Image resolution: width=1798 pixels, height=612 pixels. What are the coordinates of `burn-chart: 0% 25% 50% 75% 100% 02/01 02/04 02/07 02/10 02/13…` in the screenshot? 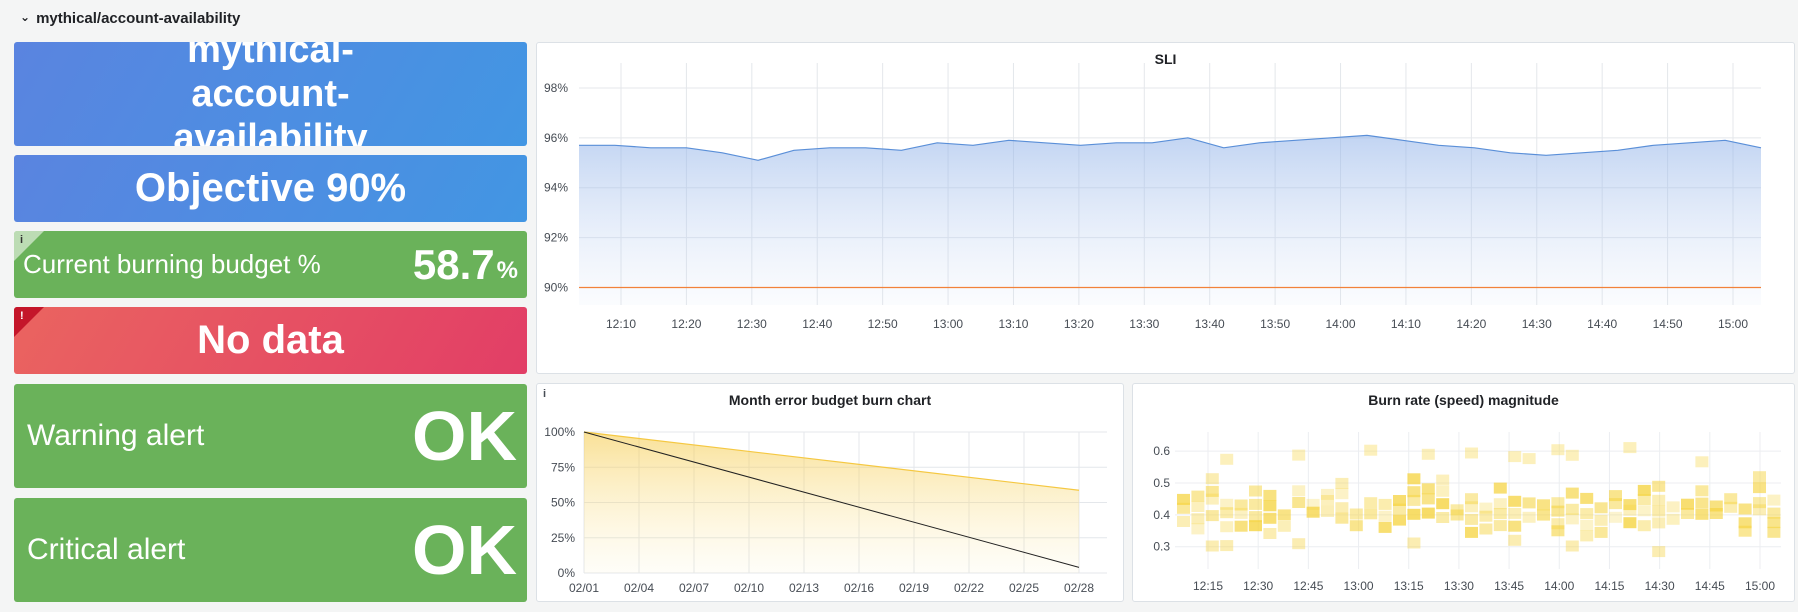 It's located at (831, 493).